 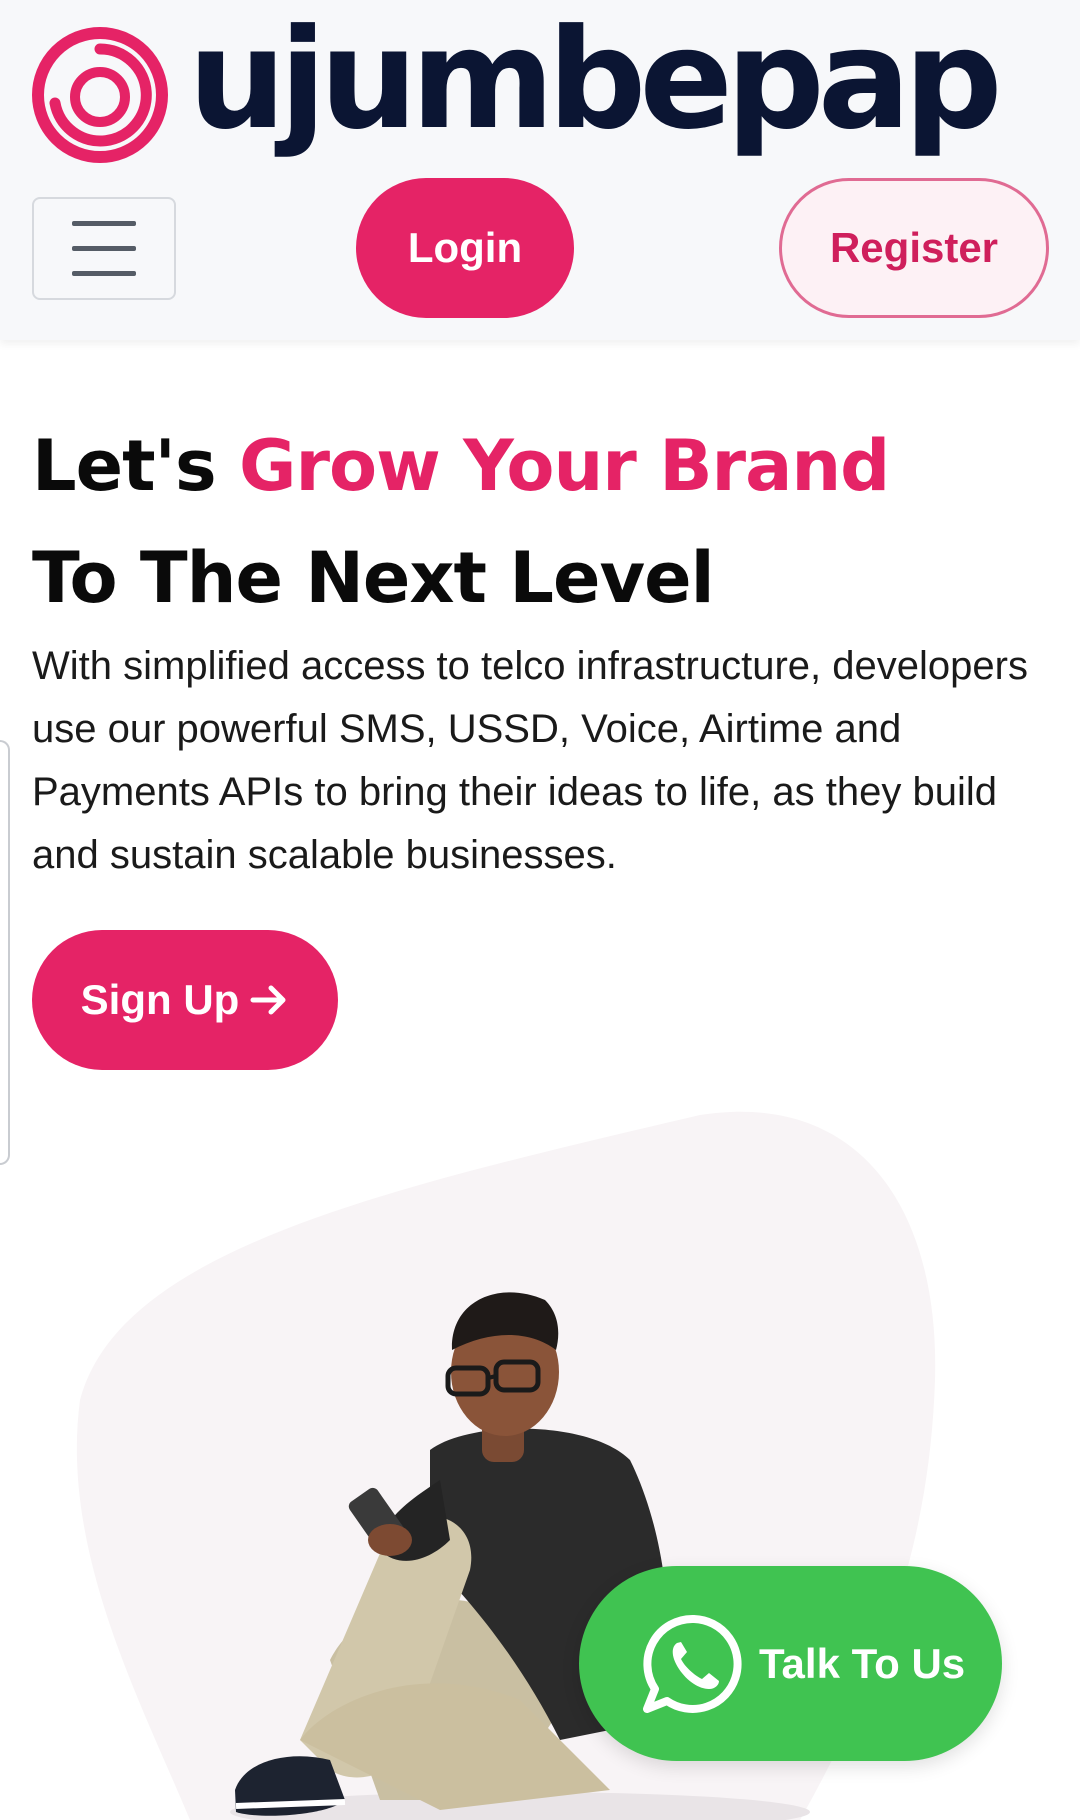 I want to click on hero-title-accent: Grow Your Brand, so click(x=564, y=466).